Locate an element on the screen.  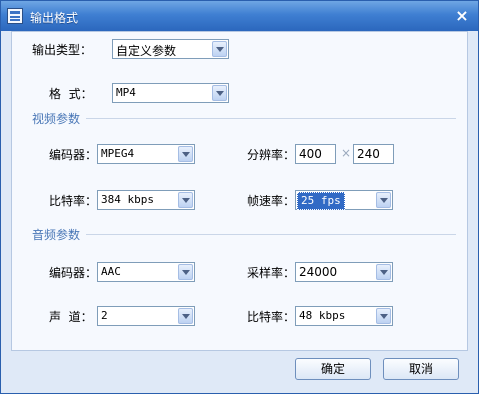
format-label: 格 式： is located at coordinates (71, 94).